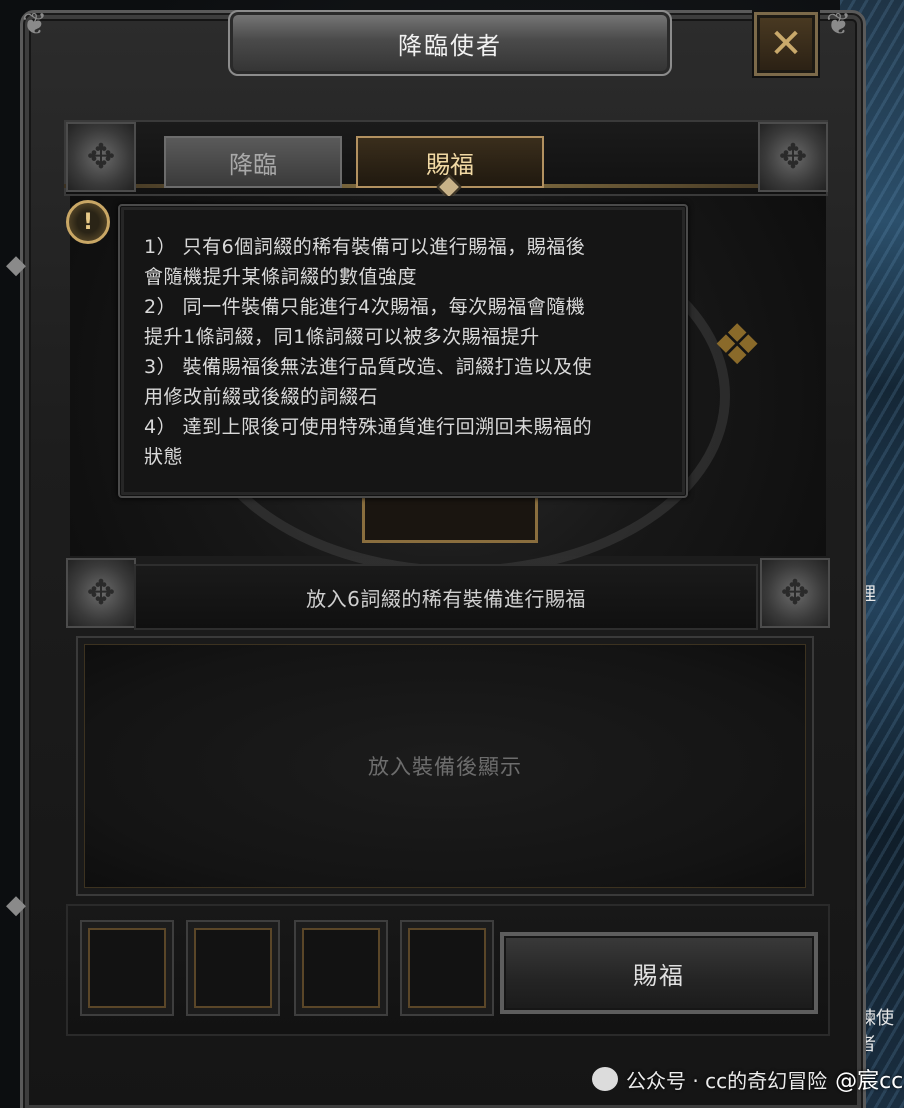 The width and height of the screenshot is (904, 1108). I want to click on instruction-bar: 放入6詞綴的稀有裝備進行賜福, so click(446, 597).